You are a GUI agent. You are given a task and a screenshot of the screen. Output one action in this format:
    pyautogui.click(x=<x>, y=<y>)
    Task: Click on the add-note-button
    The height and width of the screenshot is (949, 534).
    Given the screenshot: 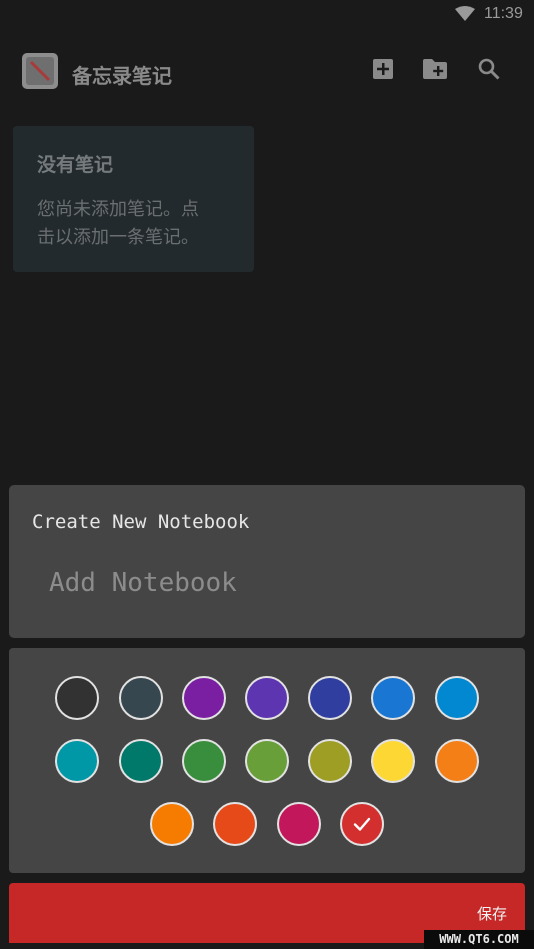 What is the action you would take?
    pyautogui.click(x=383, y=71)
    